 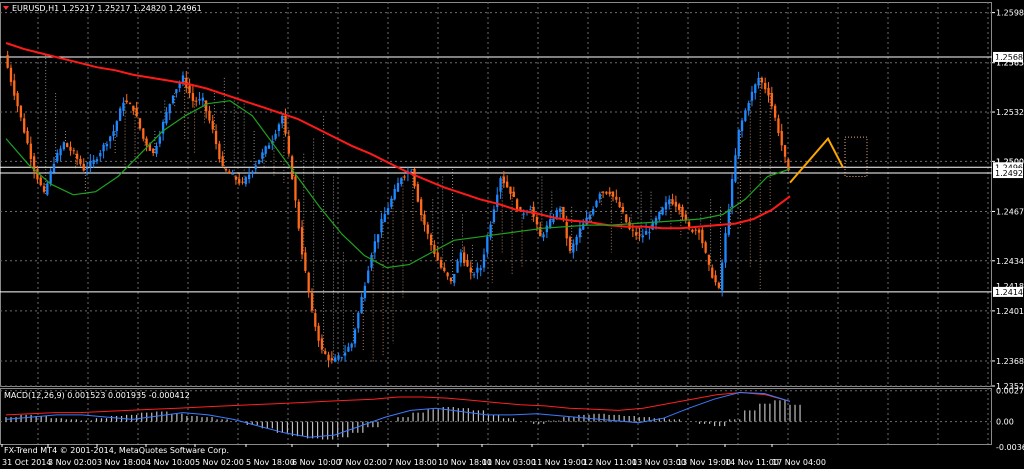 I want to click on x-tick-label: 6 Nov 10:00, so click(x=316, y=462).